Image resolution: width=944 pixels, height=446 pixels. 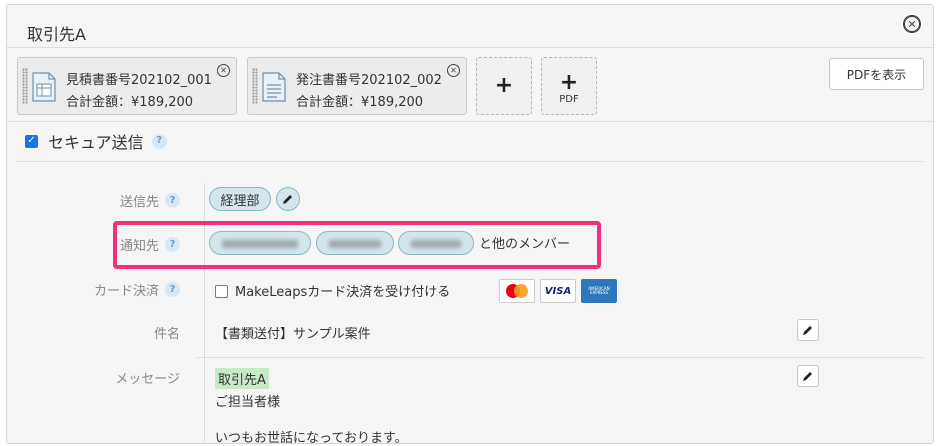 What do you see at coordinates (248, 402) in the screenshot?
I see `message-line: ご担当者様` at bounding box center [248, 402].